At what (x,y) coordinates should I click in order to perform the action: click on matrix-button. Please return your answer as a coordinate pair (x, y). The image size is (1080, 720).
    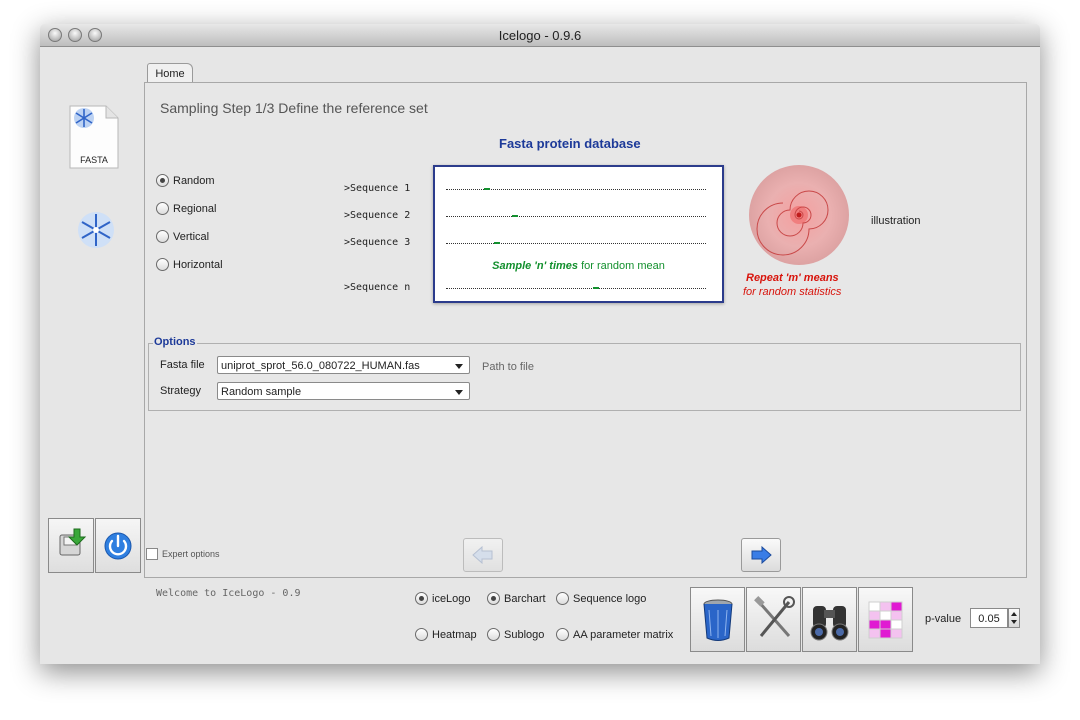
    Looking at the image, I should click on (885, 619).